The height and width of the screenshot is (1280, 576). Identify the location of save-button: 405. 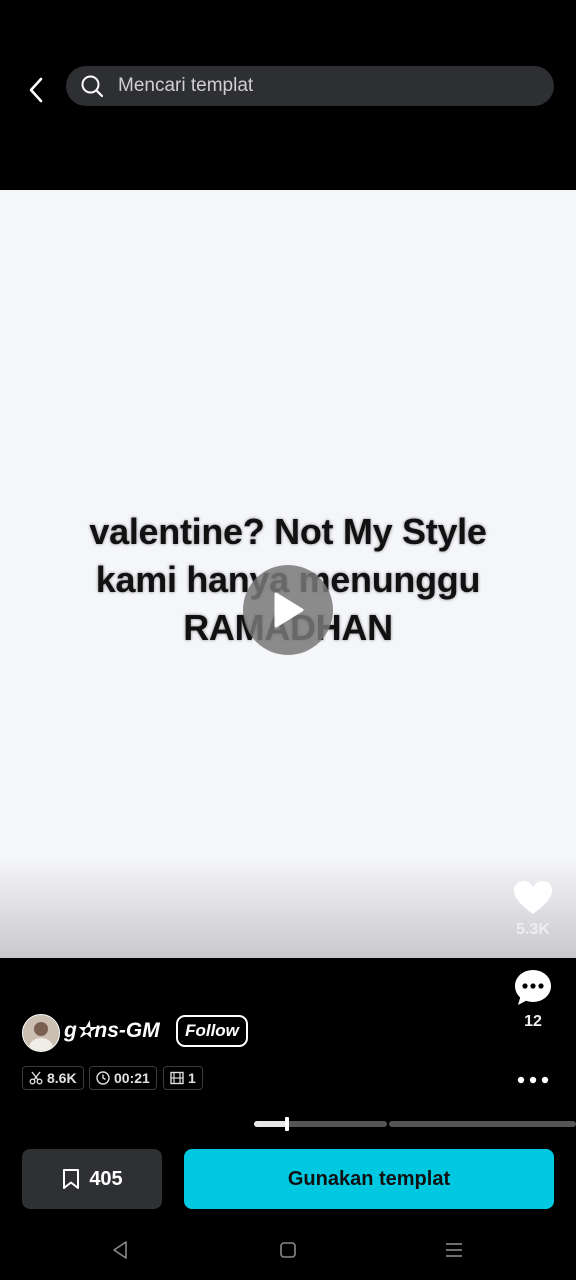
(92, 1179).